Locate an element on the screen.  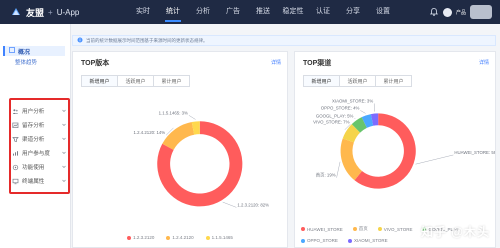
sidebar-item-label: 功能使用 is located at coordinates (33, 168).